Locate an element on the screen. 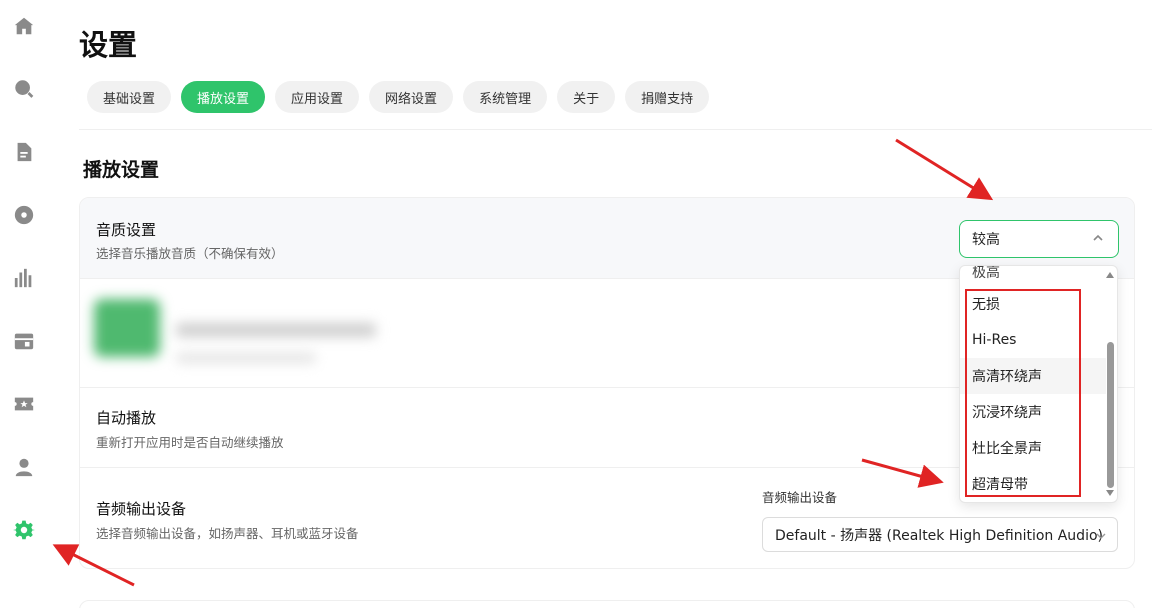  quality-select: 较高 is located at coordinates (1039, 239).